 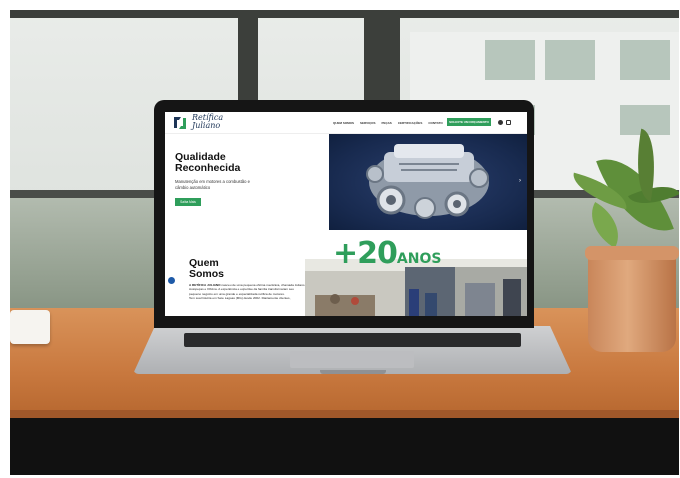 What do you see at coordinates (632, 253) in the screenshot?
I see `plant-pot-rim` at bounding box center [632, 253].